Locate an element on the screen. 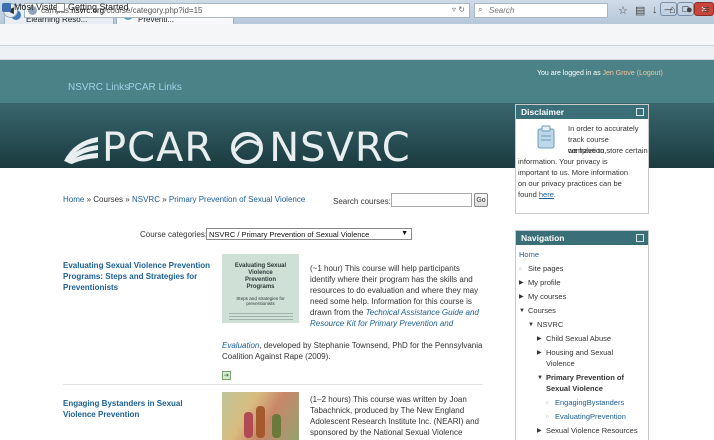  browser-search-field: ⌕ Search is located at coordinates (541, 10).